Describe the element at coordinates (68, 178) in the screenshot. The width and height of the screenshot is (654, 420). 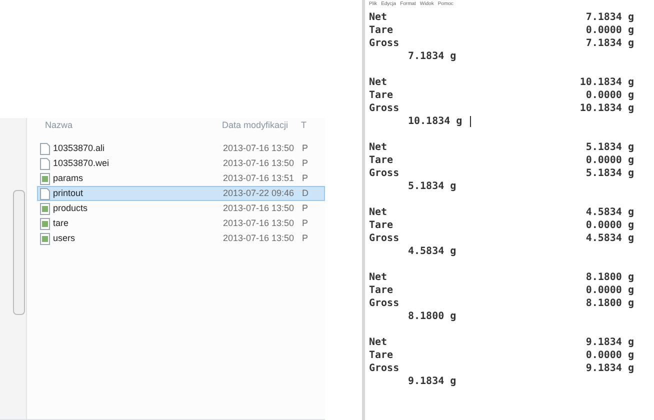
I see `file-name: params` at that location.